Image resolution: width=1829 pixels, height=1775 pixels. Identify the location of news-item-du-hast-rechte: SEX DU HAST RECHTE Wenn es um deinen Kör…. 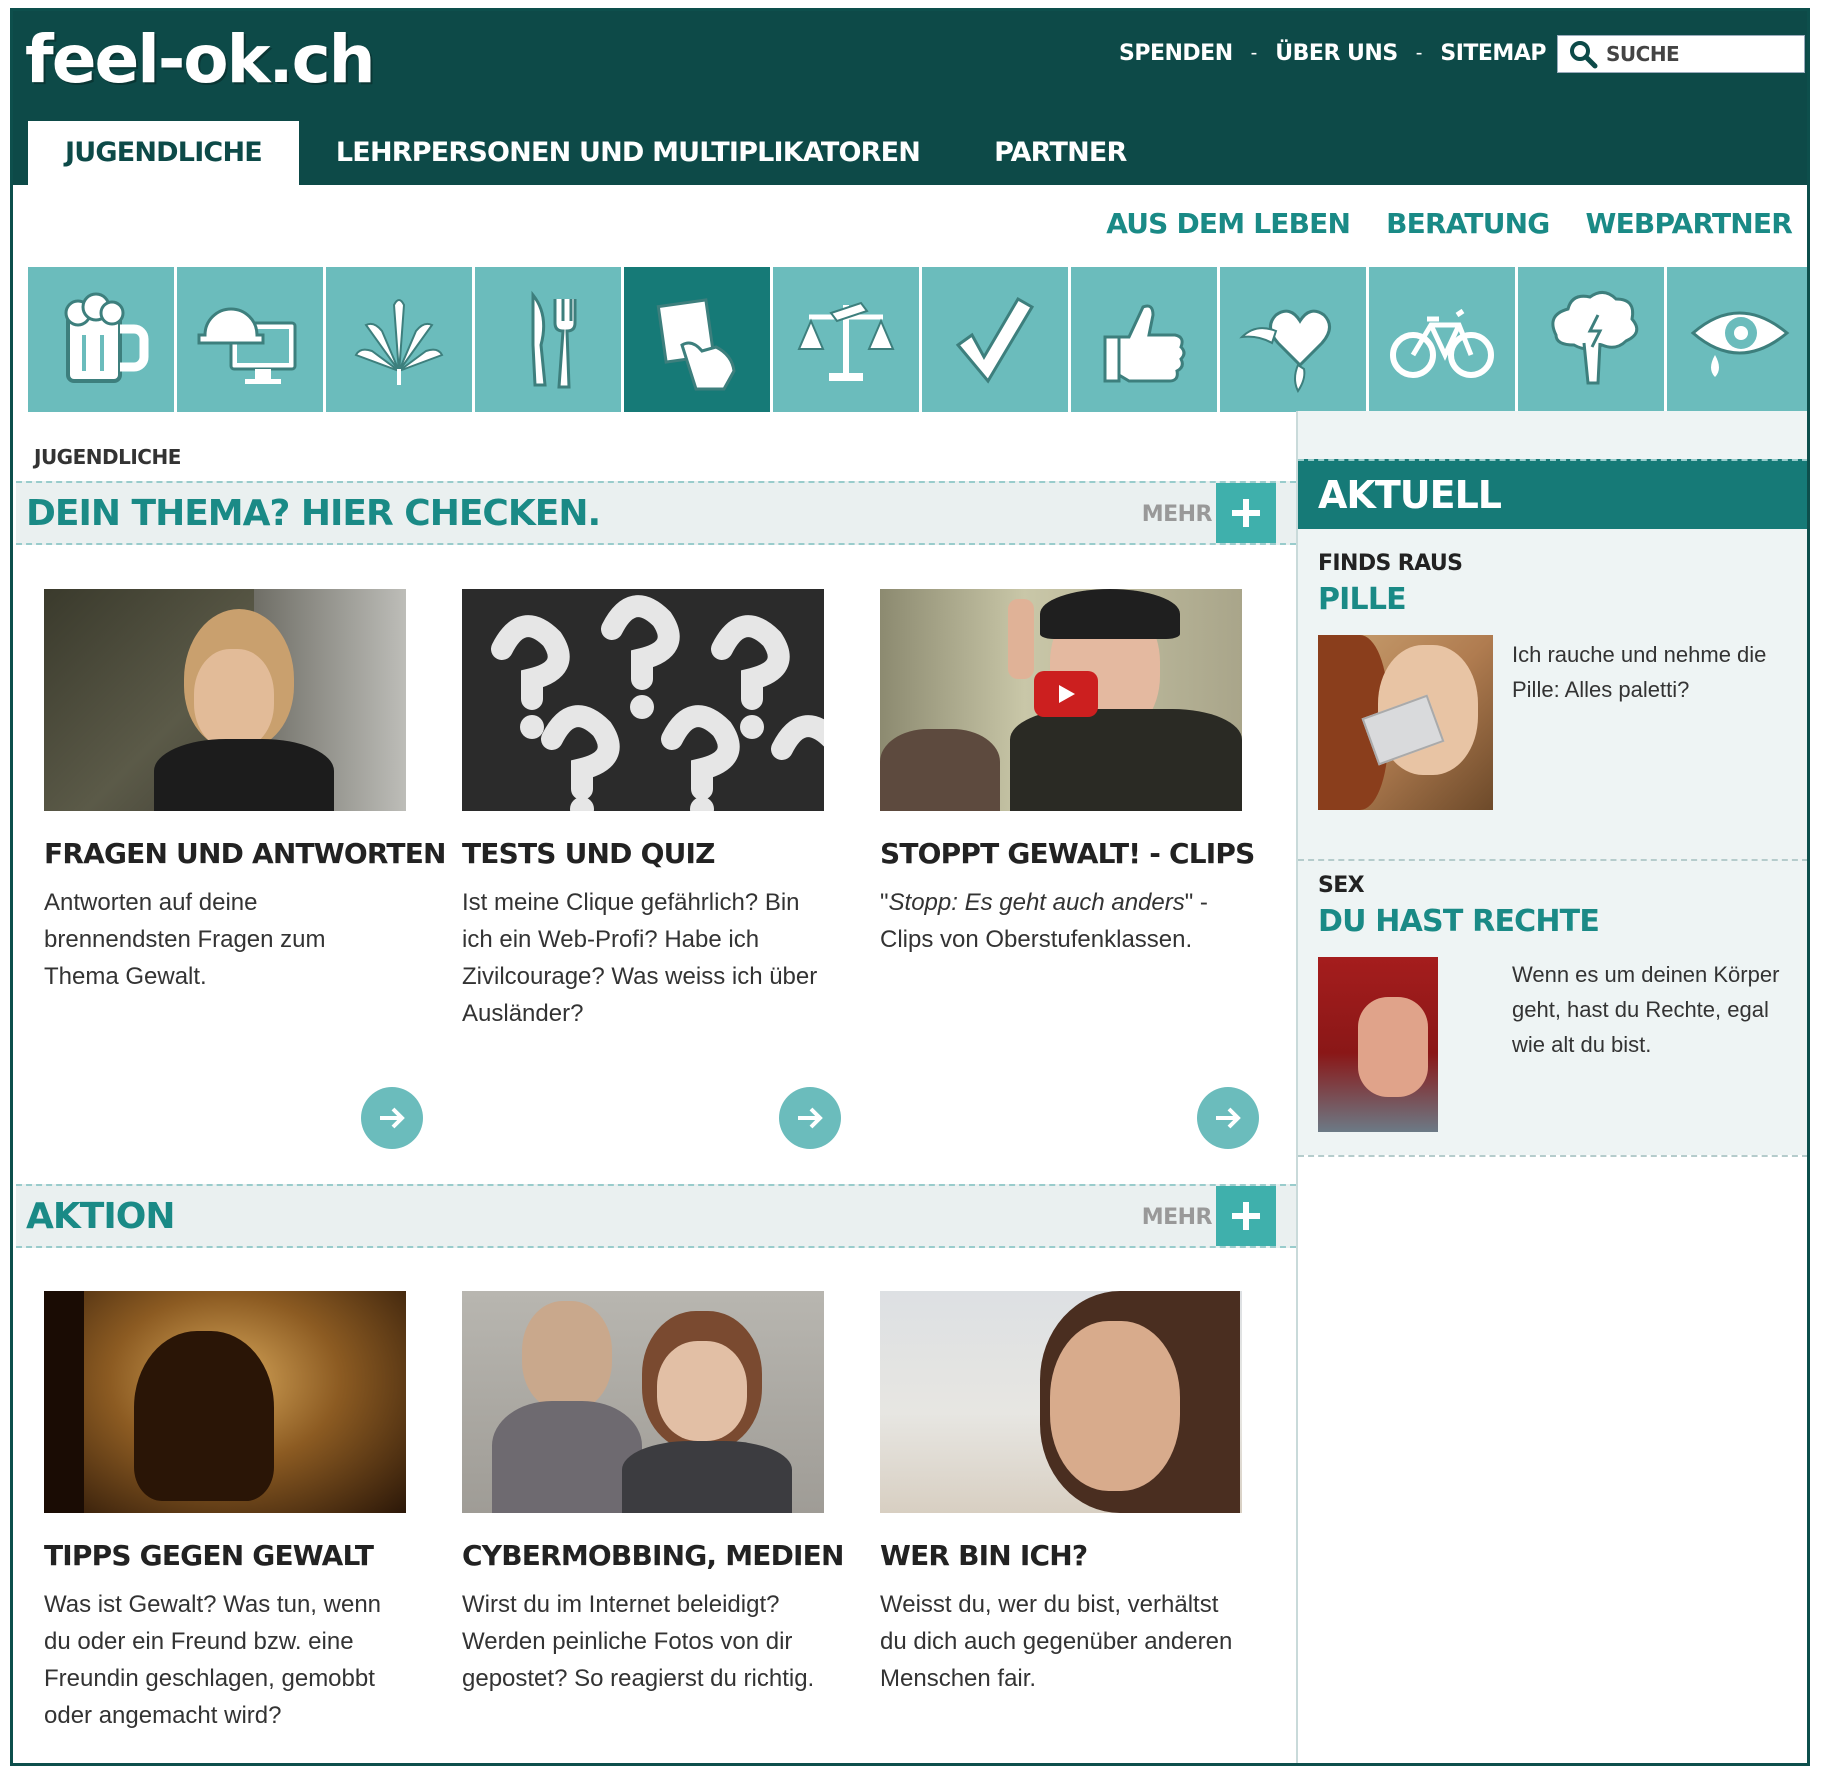
(1558, 1002).